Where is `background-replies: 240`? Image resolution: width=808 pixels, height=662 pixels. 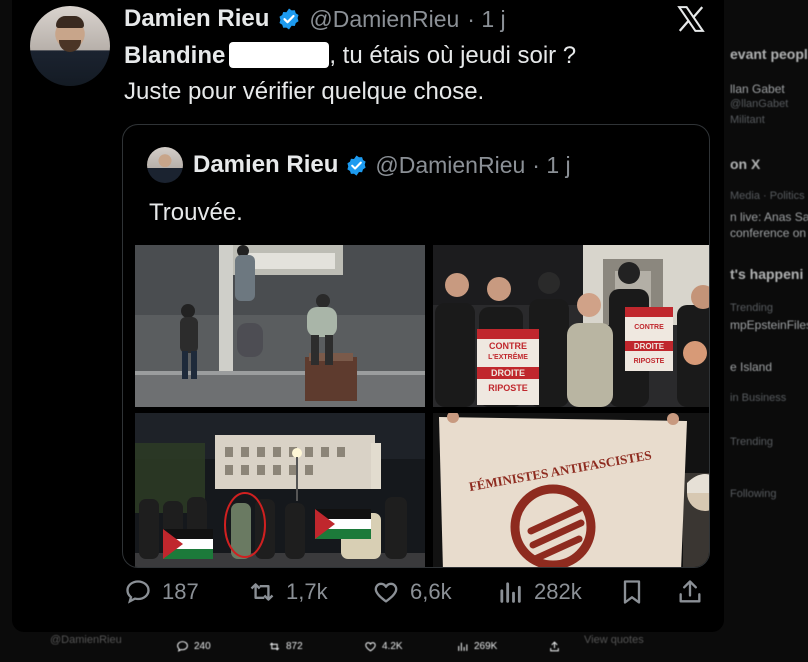
background-replies: 240 is located at coordinates (193, 646).